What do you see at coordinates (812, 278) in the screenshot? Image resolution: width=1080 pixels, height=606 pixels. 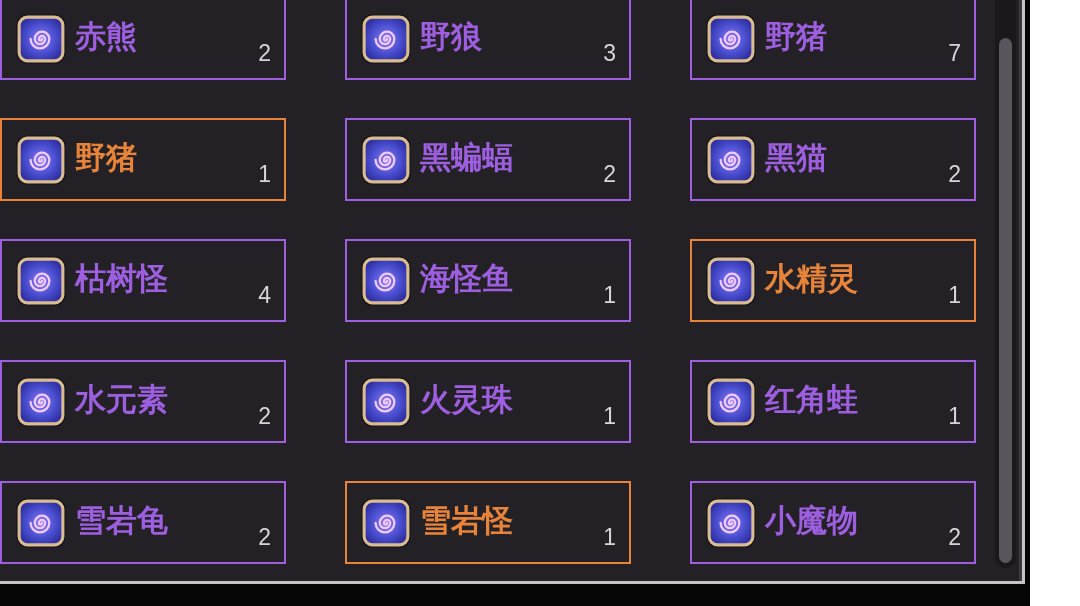 I see `item-name: 水精灵` at bounding box center [812, 278].